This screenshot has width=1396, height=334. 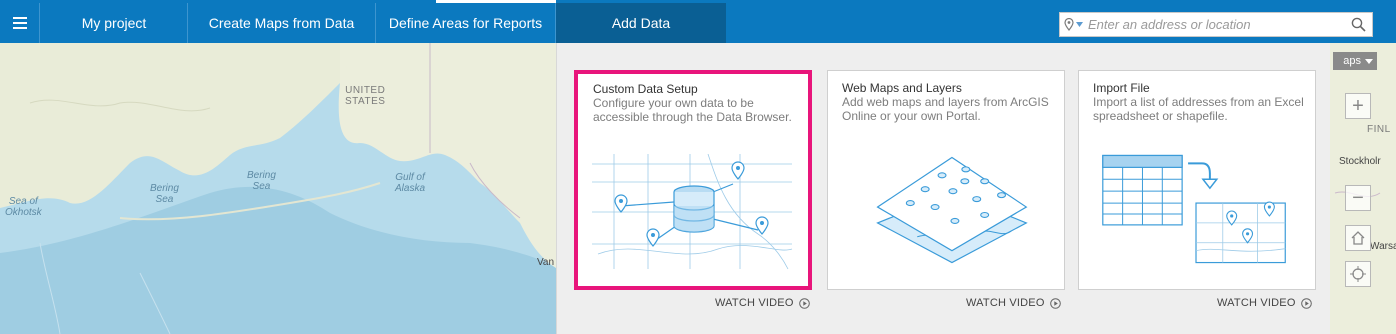 I want to click on locate-button, so click(x=1358, y=274).